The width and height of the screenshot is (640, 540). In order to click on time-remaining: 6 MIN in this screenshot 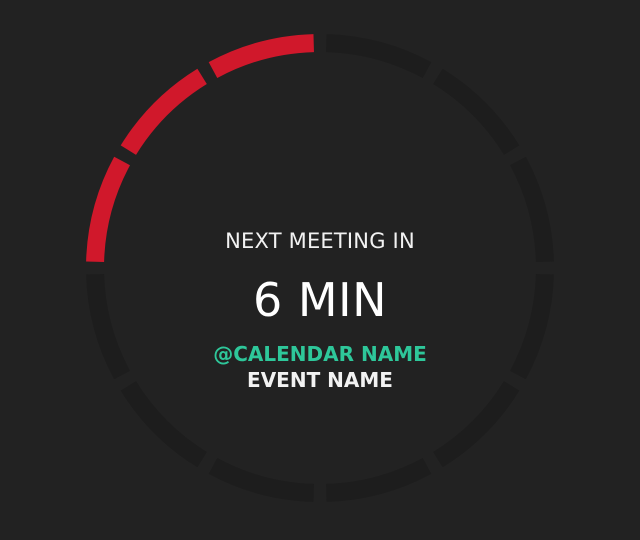, I will do `click(320, 300)`.